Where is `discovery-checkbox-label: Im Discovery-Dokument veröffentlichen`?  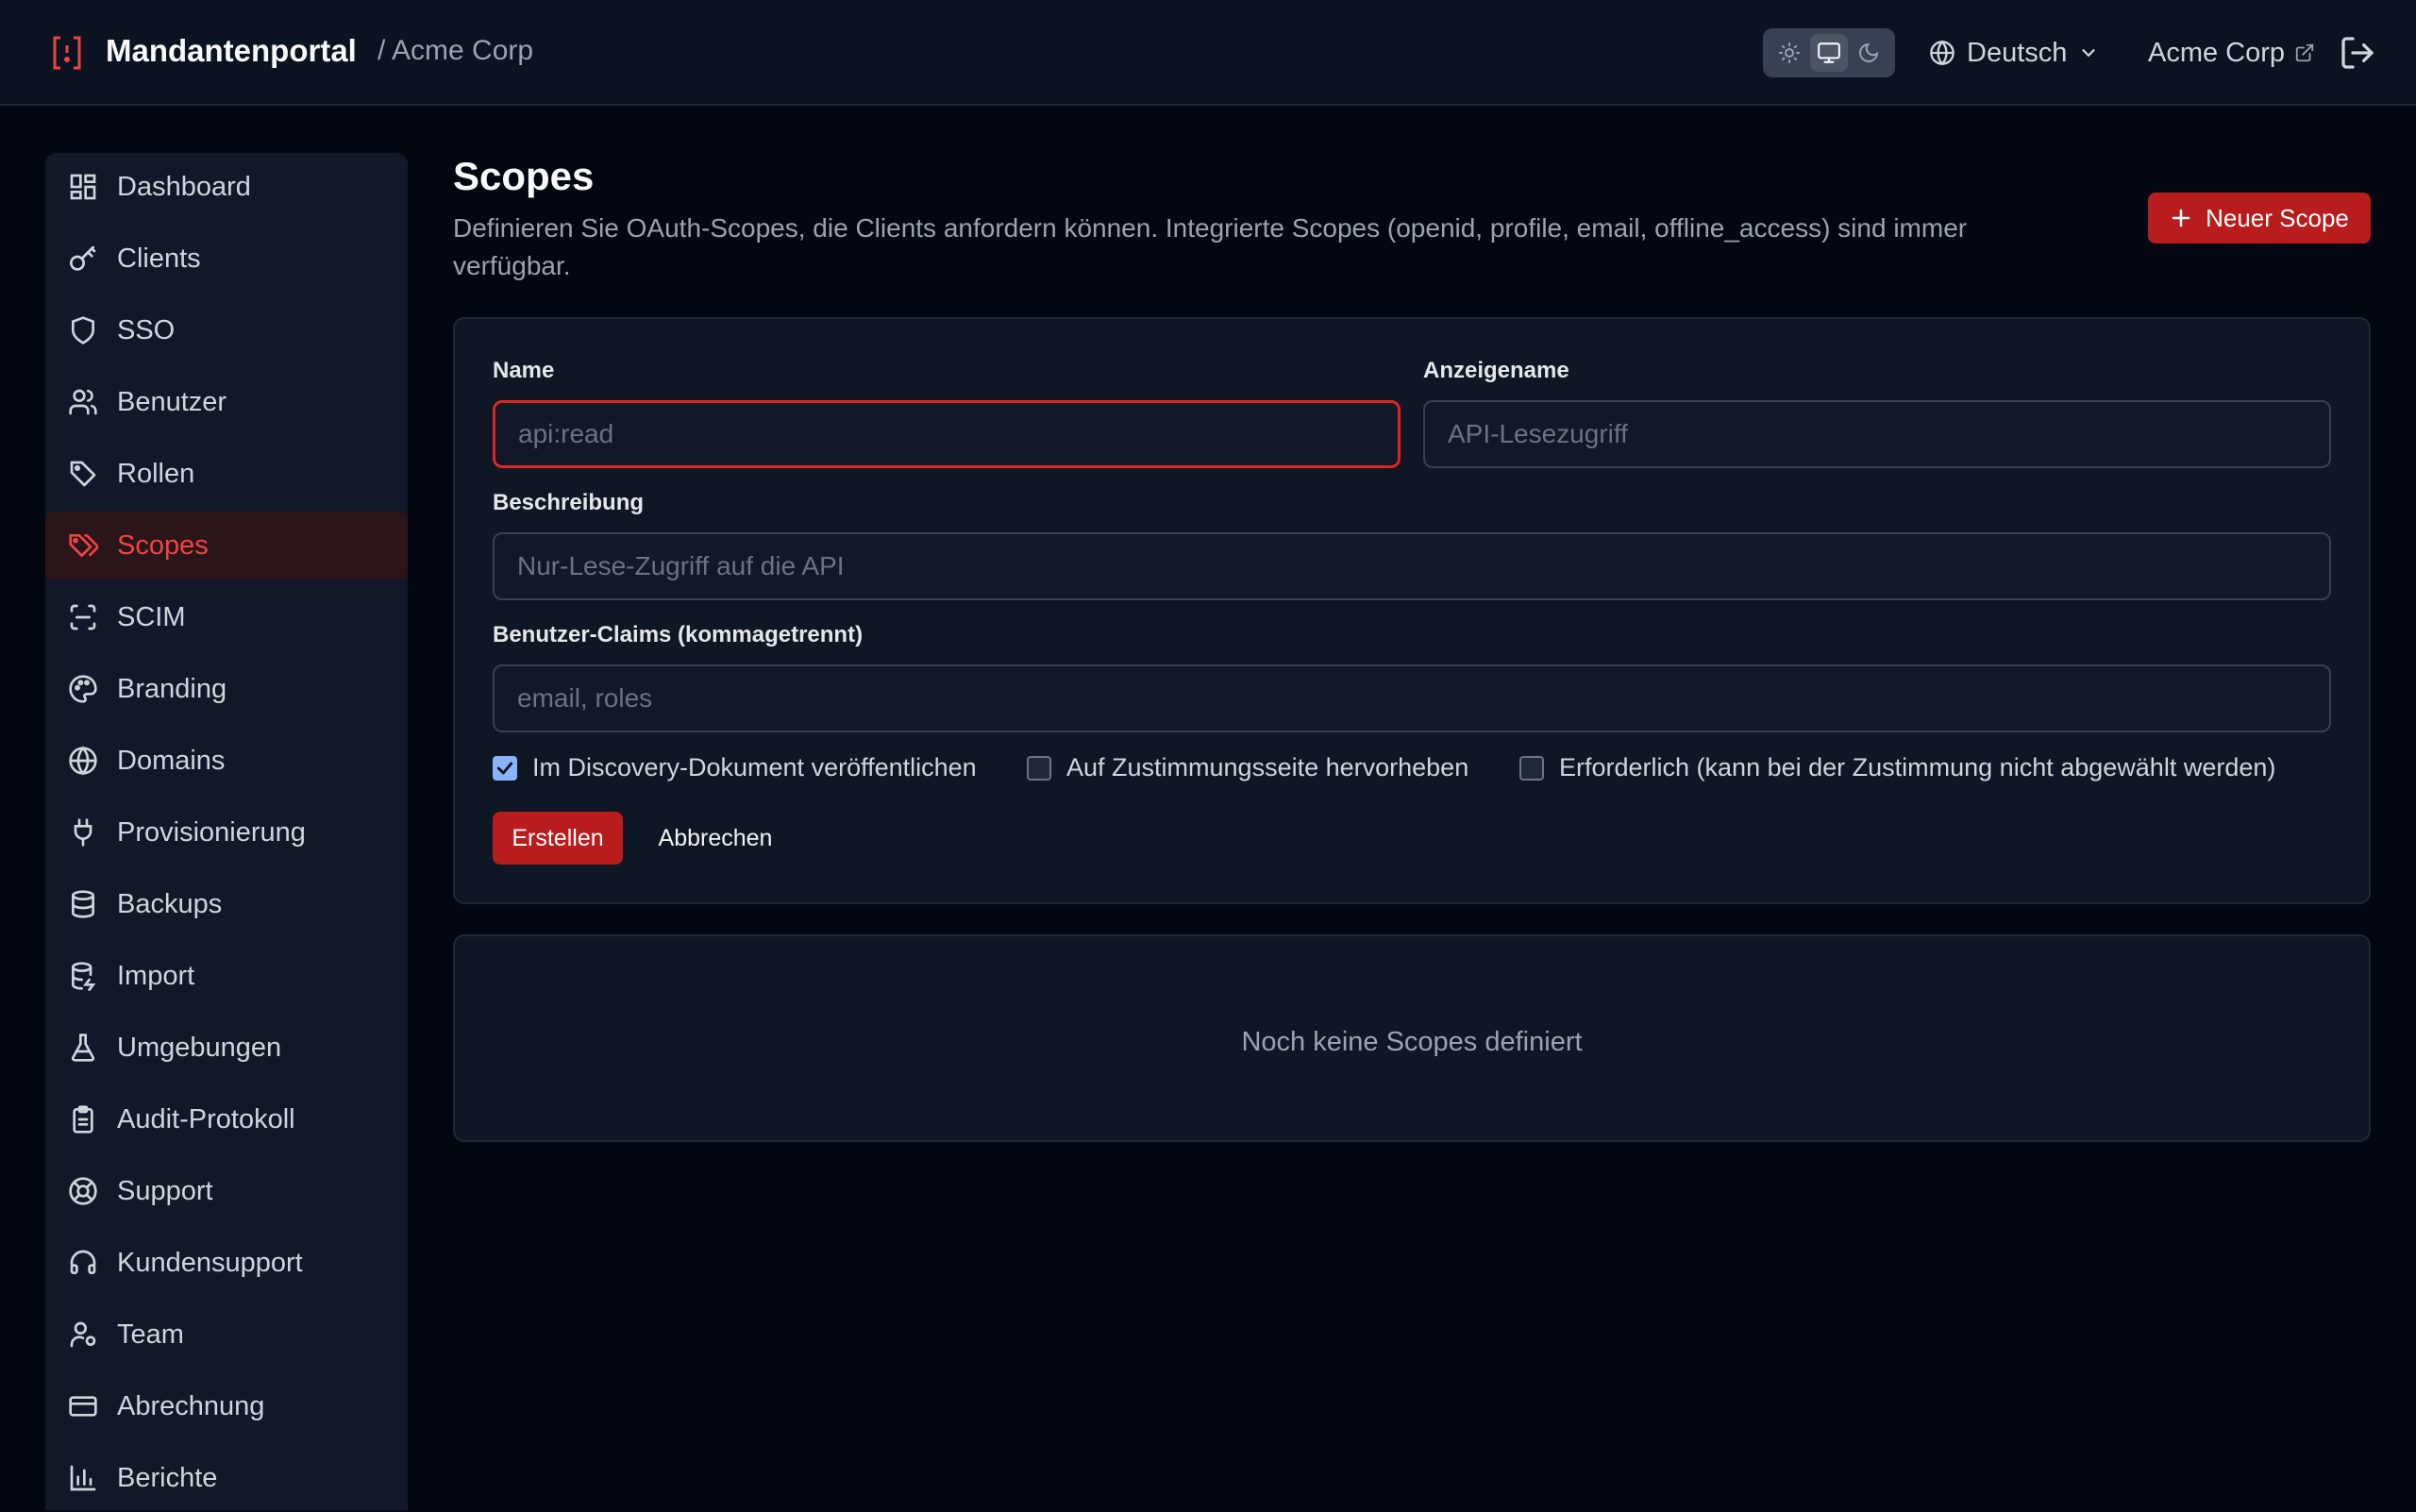
discovery-checkbox-label: Im Discovery-Dokument veröffentlichen is located at coordinates (754, 767).